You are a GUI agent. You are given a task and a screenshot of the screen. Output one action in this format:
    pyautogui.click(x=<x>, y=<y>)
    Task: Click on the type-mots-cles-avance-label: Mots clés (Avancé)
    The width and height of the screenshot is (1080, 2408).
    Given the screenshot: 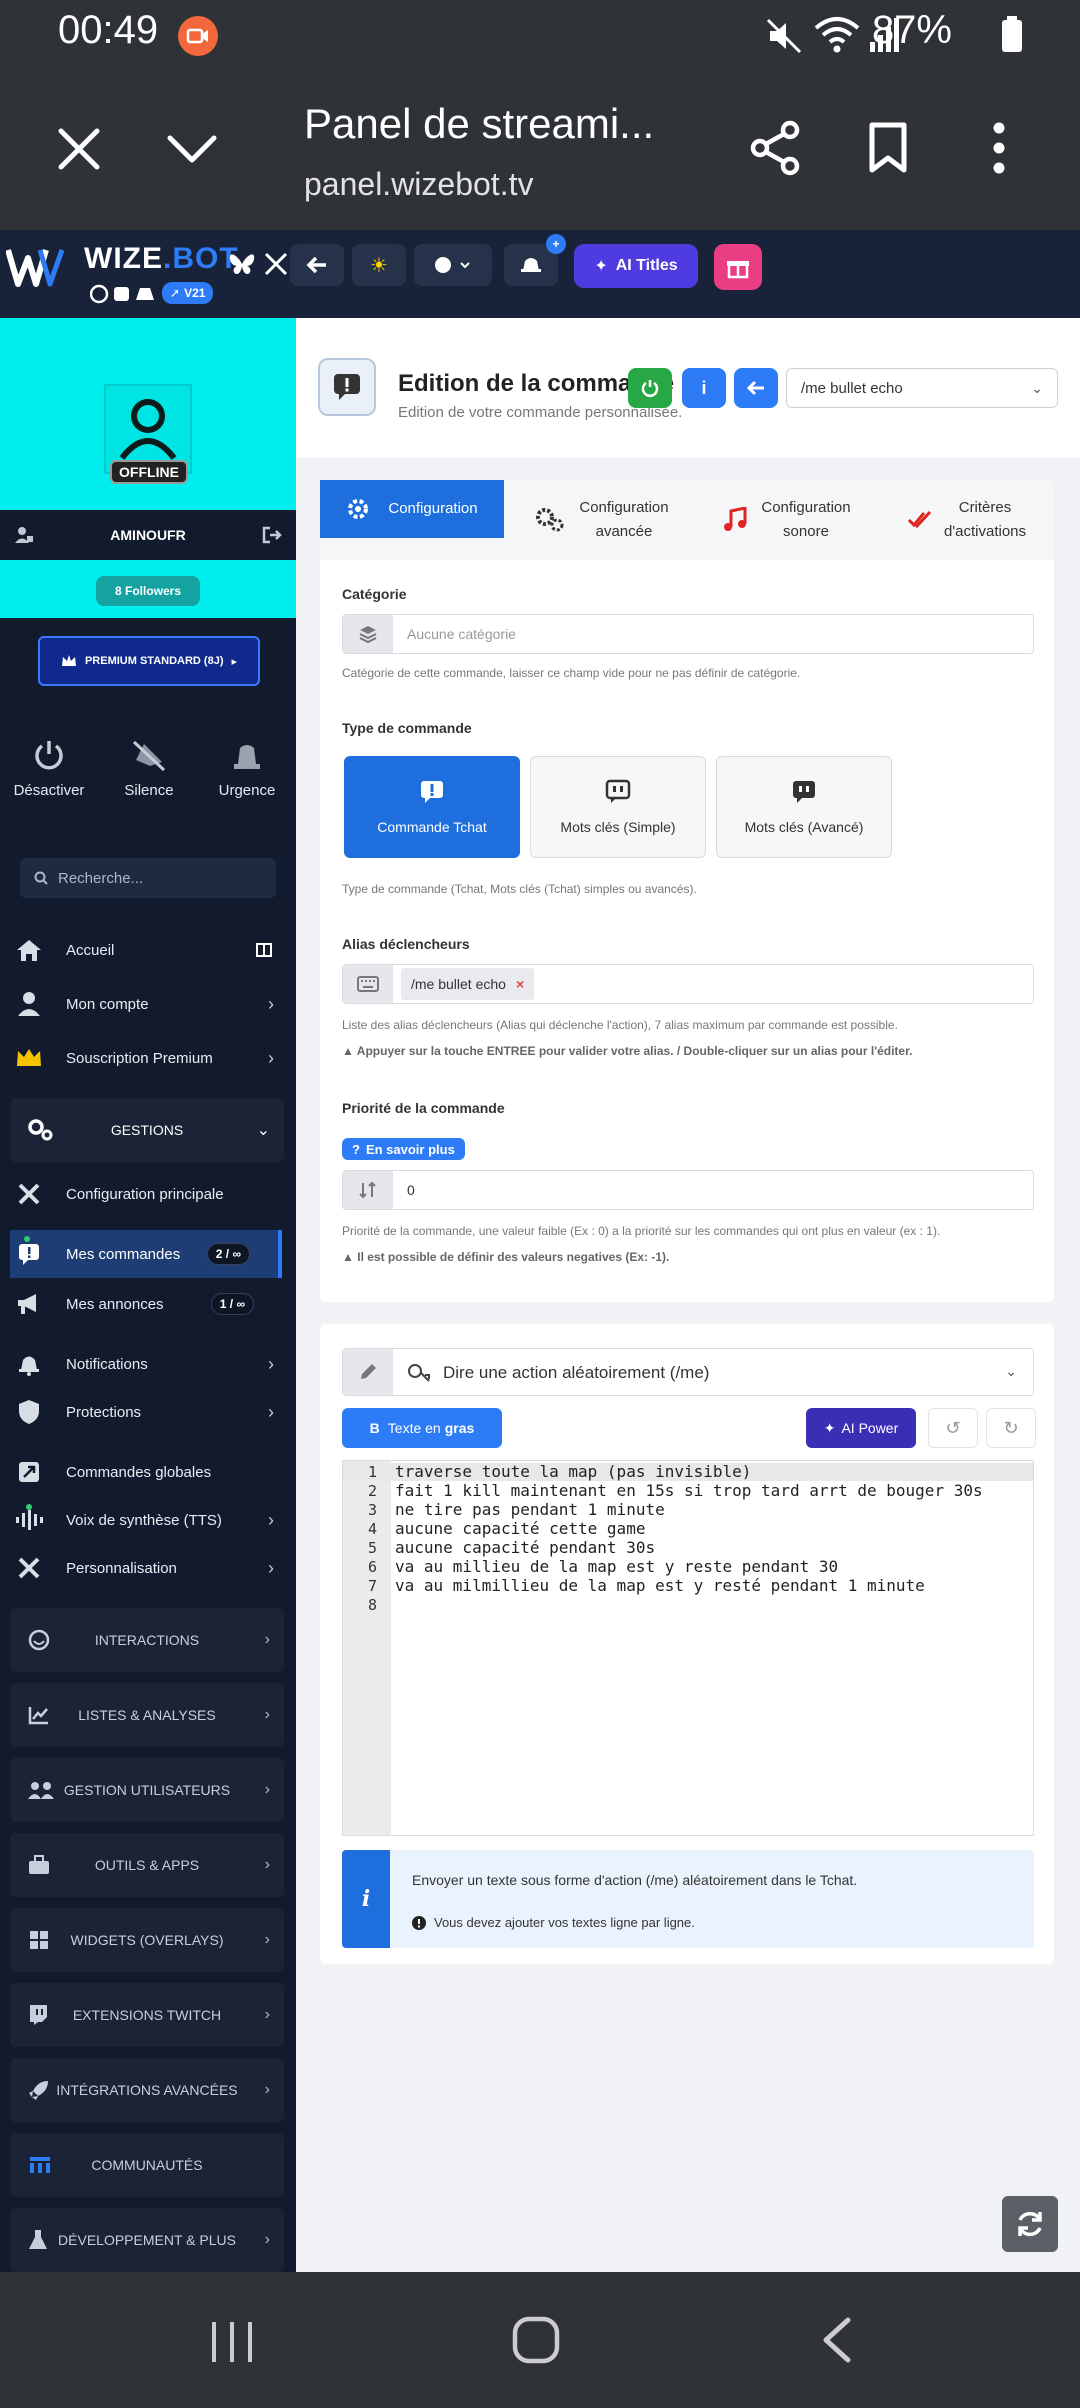 What is the action you would take?
    pyautogui.click(x=804, y=827)
    